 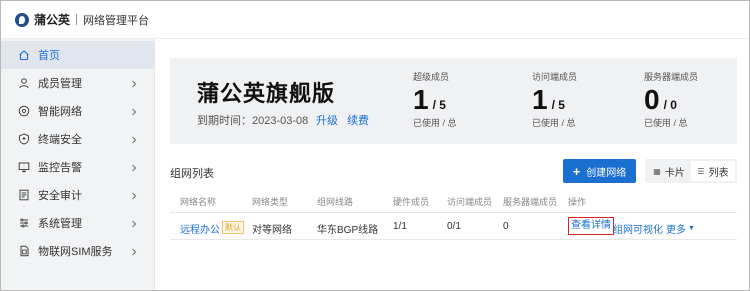 I want to click on grid-icon: ▦, so click(x=657, y=171).